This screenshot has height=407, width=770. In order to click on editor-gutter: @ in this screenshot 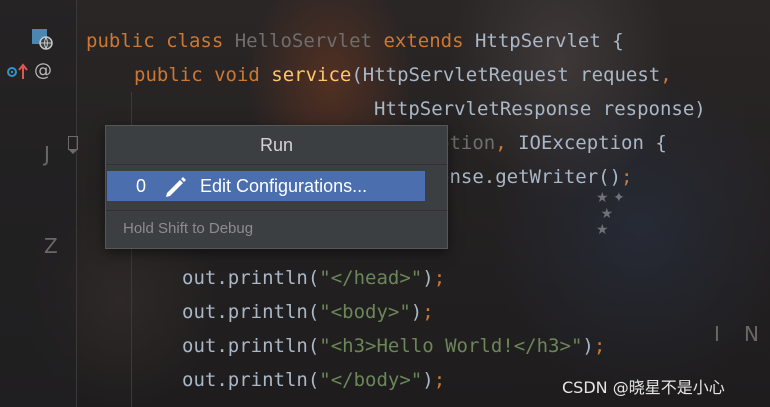, I will do `click(39, 203)`.